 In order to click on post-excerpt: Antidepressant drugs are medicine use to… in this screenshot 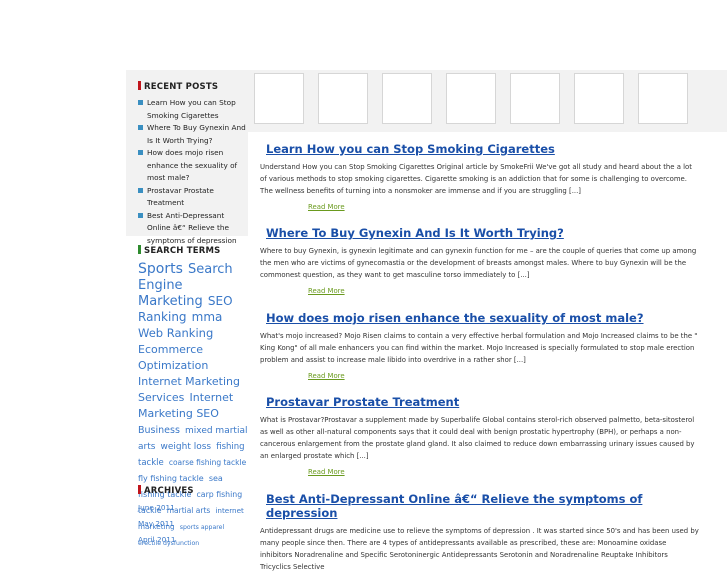, I will do `click(479, 549)`.